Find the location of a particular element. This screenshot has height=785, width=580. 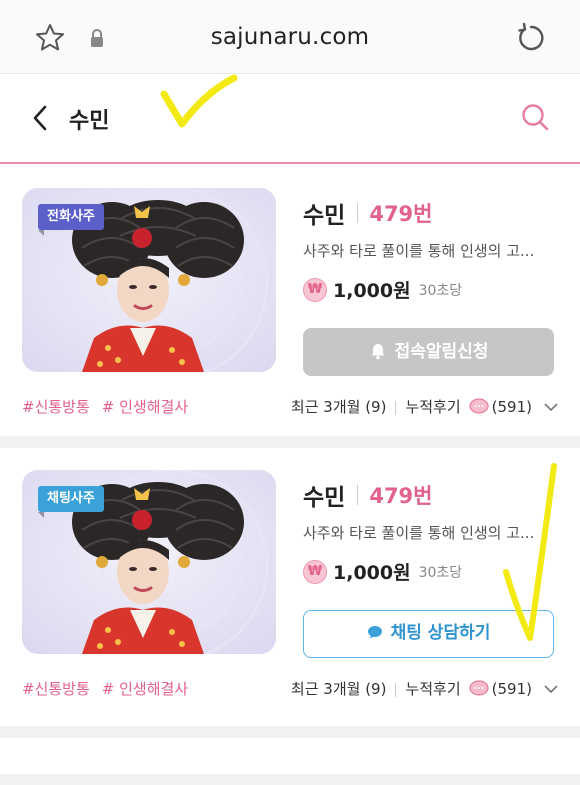

page-title: 수민 is located at coordinates (89, 121).